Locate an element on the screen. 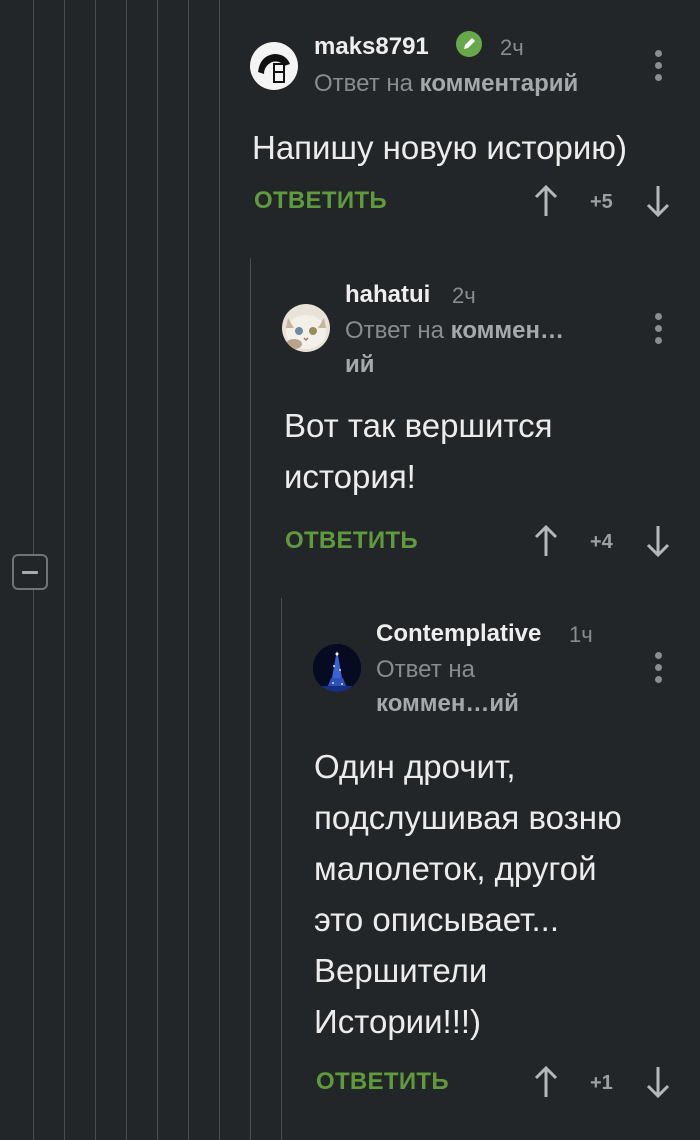  reply-target: коммен…ий is located at coordinates (447, 703).